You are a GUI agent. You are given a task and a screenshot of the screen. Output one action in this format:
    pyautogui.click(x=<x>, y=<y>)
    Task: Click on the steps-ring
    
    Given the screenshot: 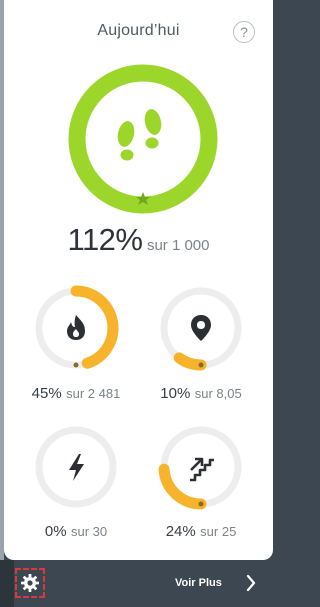 What is the action you would take?
    pyautogui.click(x=143, y=141)
    